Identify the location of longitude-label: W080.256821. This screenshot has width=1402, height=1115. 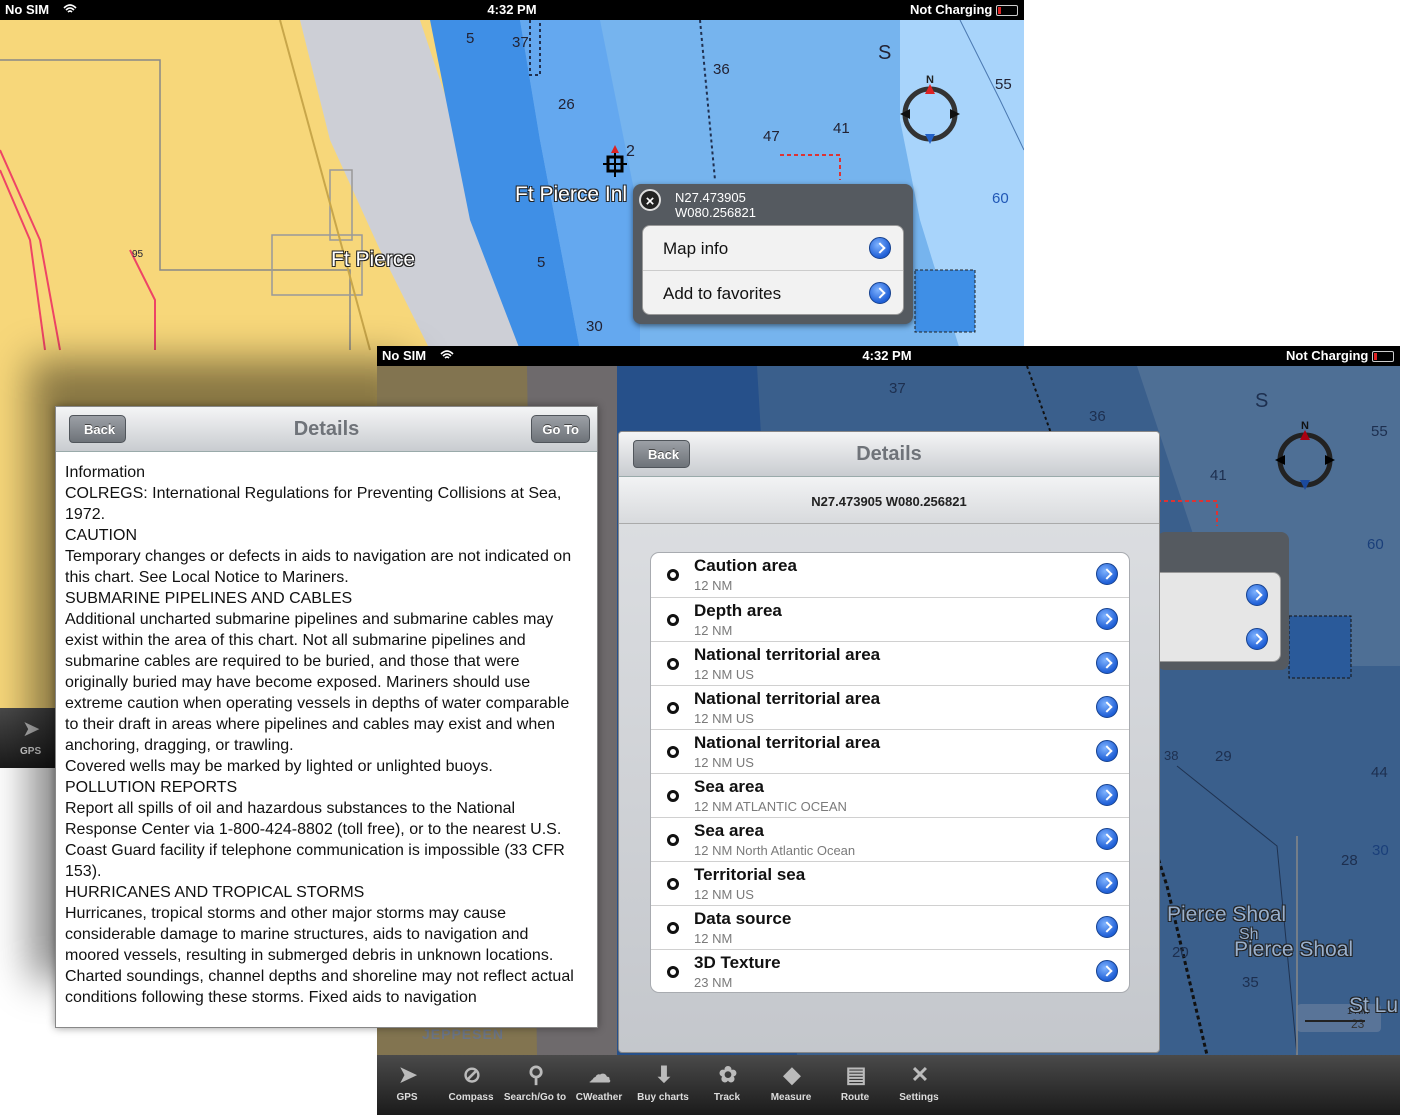
(715, 212).